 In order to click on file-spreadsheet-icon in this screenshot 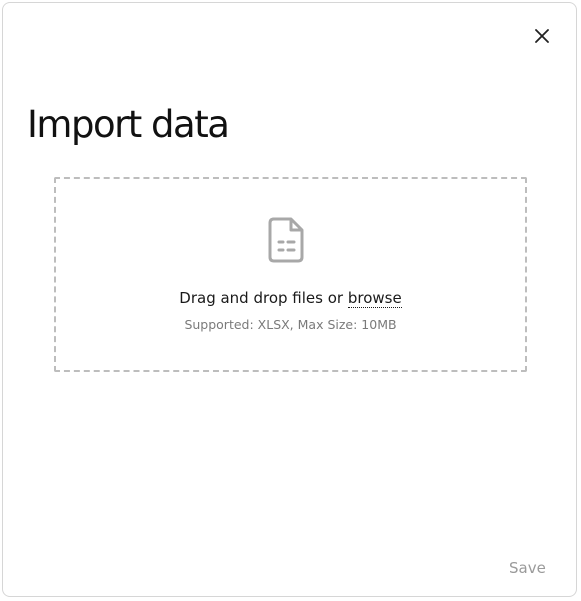, I will do `click(286, 240)`.